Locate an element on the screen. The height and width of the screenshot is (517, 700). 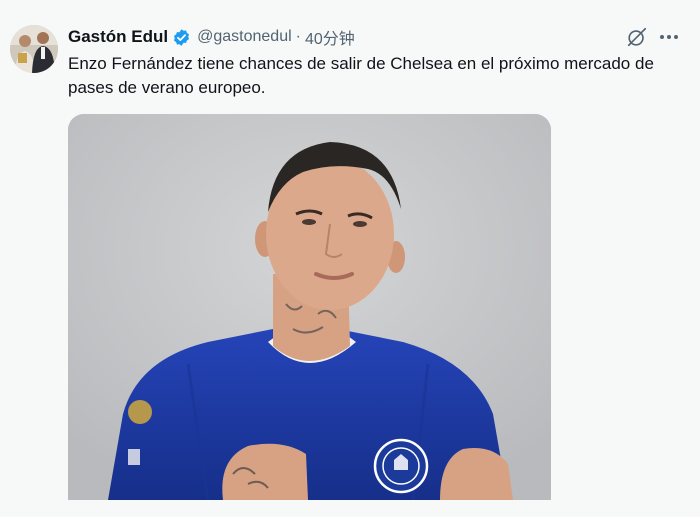
grok-icon is located at coordinates (637, 37).